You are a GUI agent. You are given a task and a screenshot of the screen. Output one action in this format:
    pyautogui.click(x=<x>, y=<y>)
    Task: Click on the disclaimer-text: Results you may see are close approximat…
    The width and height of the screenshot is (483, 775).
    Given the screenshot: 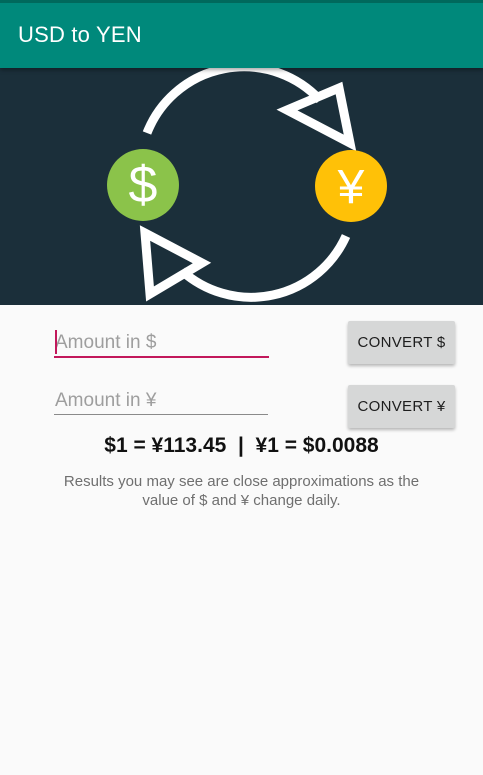 What is the action you would take?
    pyautogui.click(x=241, y=491)
    